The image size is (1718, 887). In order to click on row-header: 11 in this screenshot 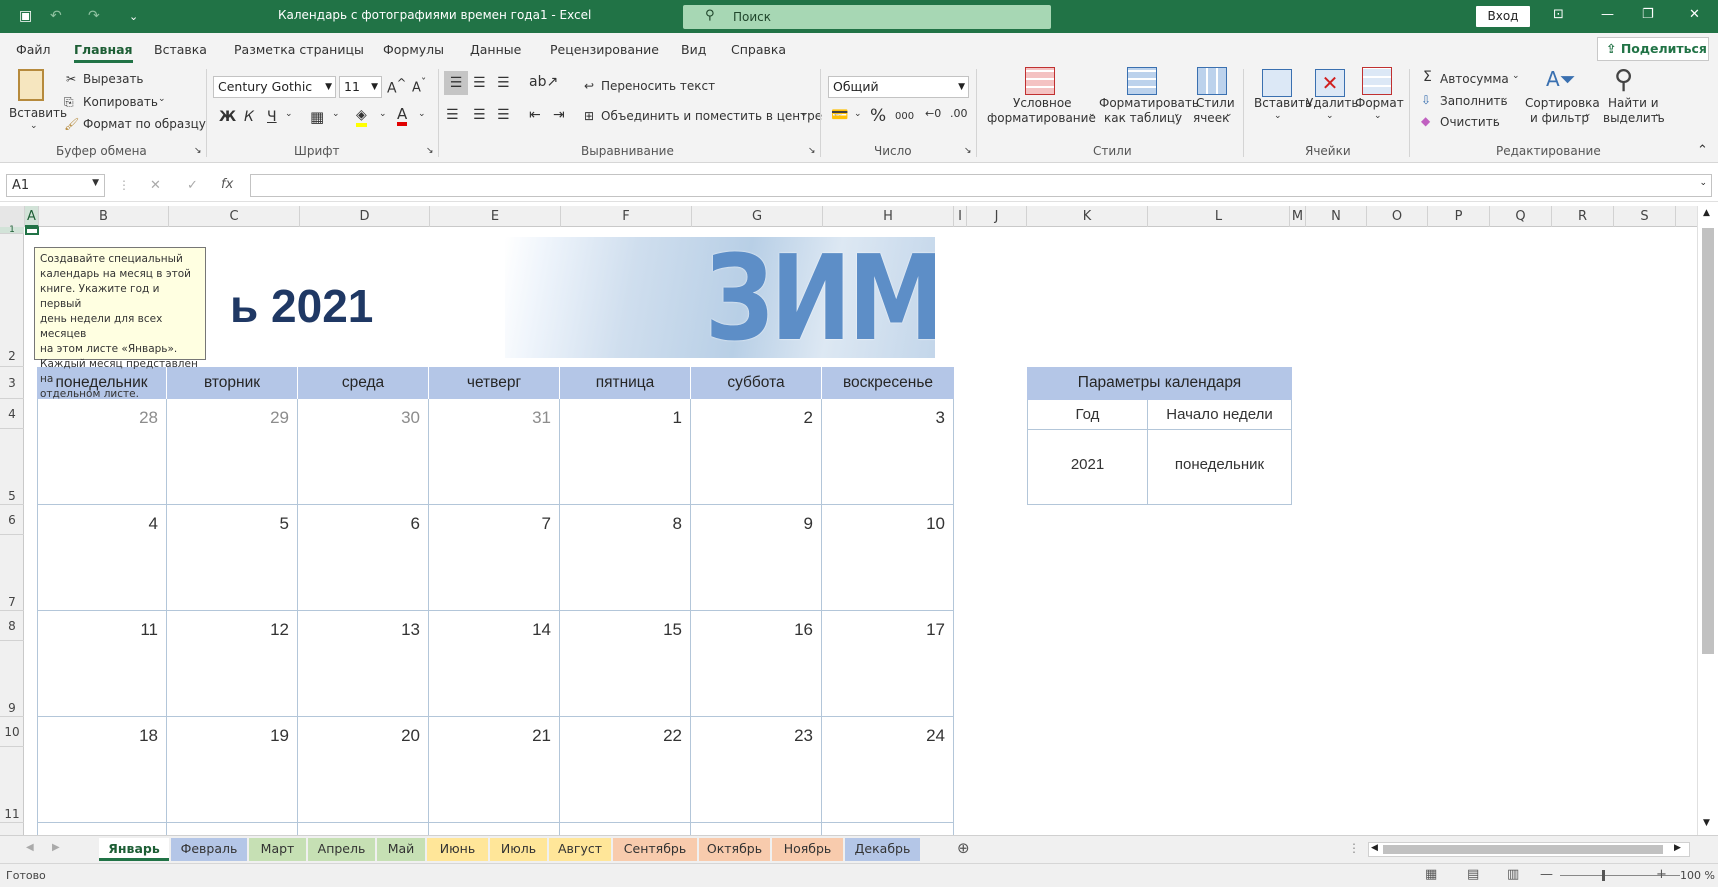, I will do `click(12, 785)`.